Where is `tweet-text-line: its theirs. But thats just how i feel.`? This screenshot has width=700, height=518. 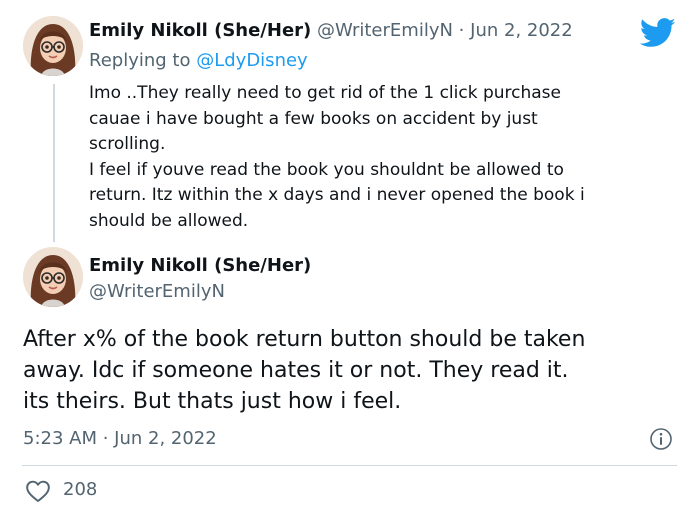 tweet-text-line: its theirs. But thats just how i feel. is located at coordinates (212, 401).